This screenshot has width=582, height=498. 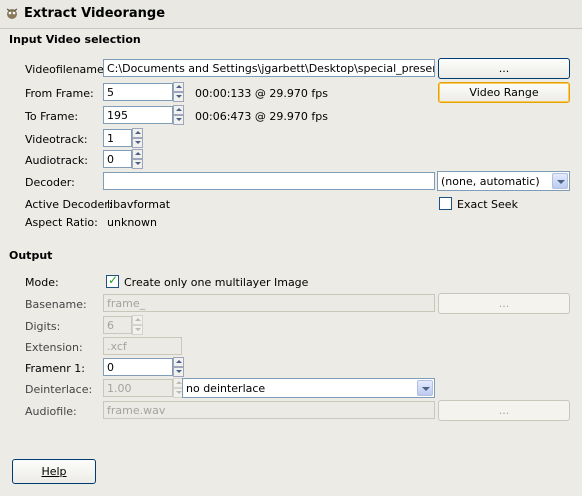 What do you see at coordinates (138, 367) in the screenshot?
I see `framenr-input: 0` at bounding box center [138, 367].